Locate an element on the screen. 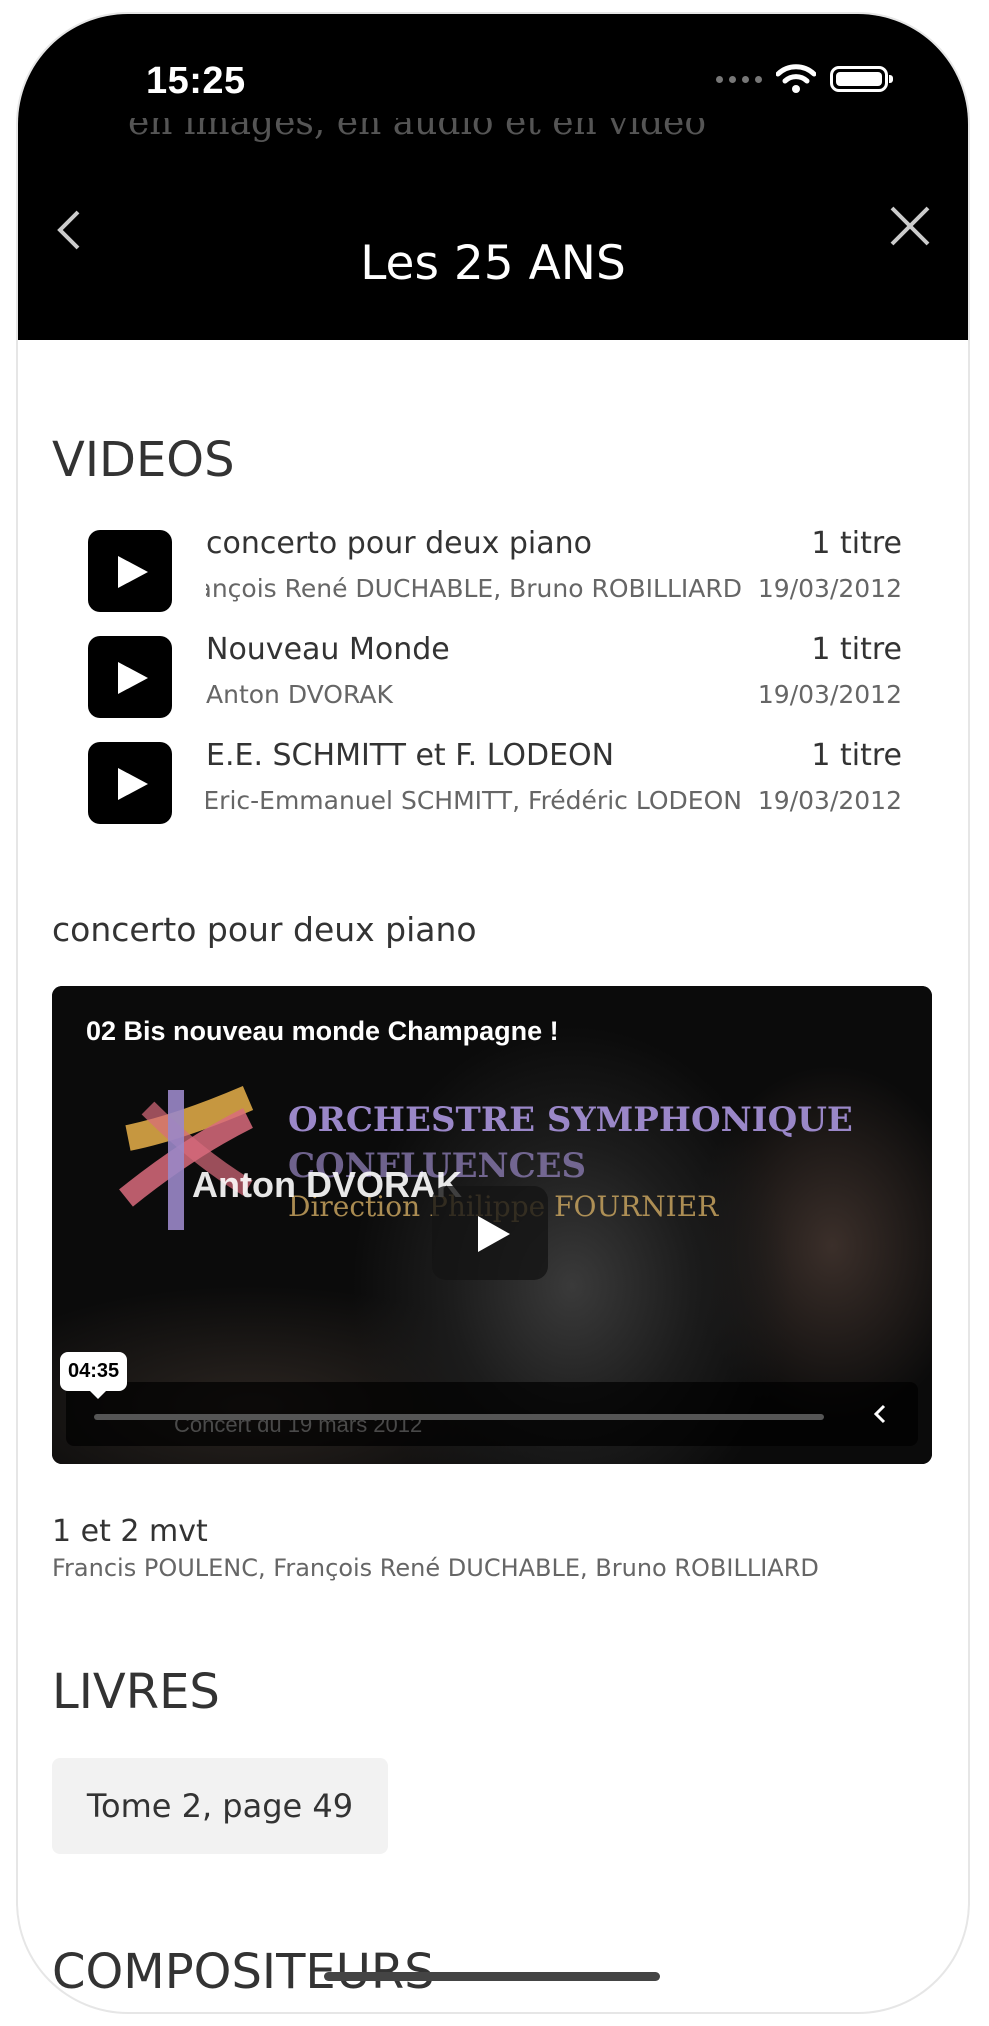  videos-heading: VIDEOS is located at coordinates (143, 460).